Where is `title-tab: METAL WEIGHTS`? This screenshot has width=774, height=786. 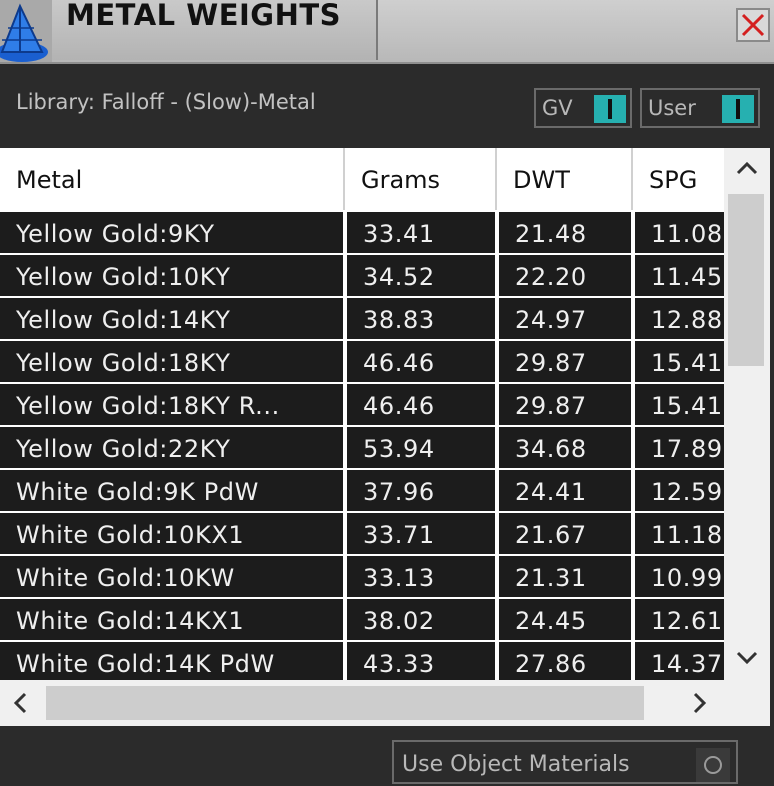
title-tab: METAL WEIGHTS is located at coordinates (215, 30).